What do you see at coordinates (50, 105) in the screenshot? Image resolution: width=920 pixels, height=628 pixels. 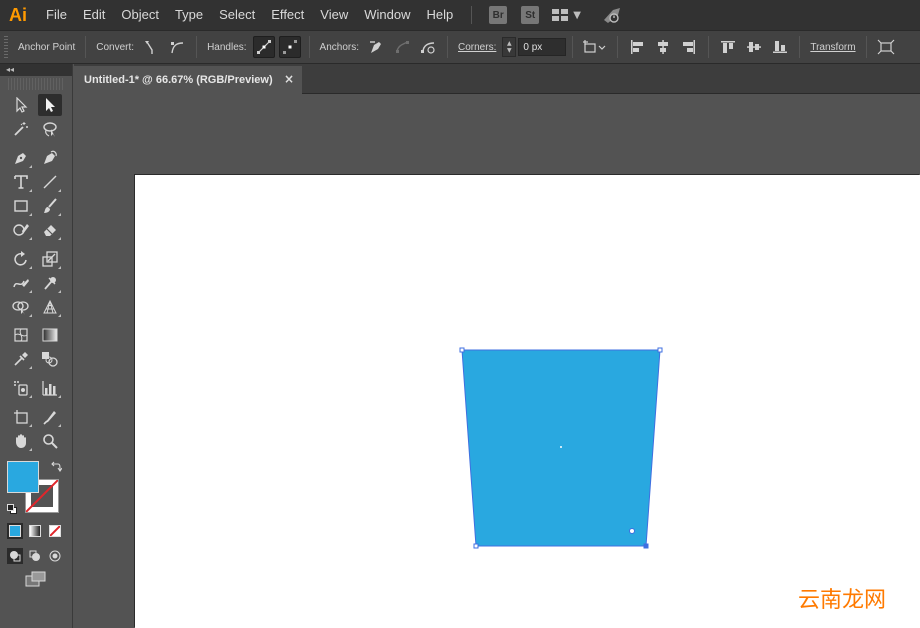 I see `direct-selection-tool` at bounding box center [50, 105].